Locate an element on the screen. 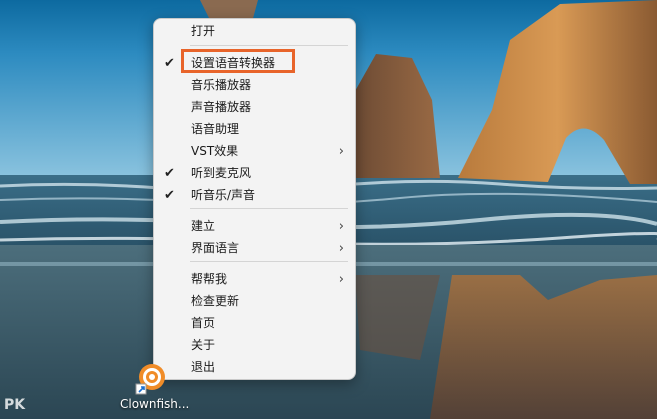 This screenshot has width=657, height=419. menu-item: 建立 › is located at coordinates (255, 226).